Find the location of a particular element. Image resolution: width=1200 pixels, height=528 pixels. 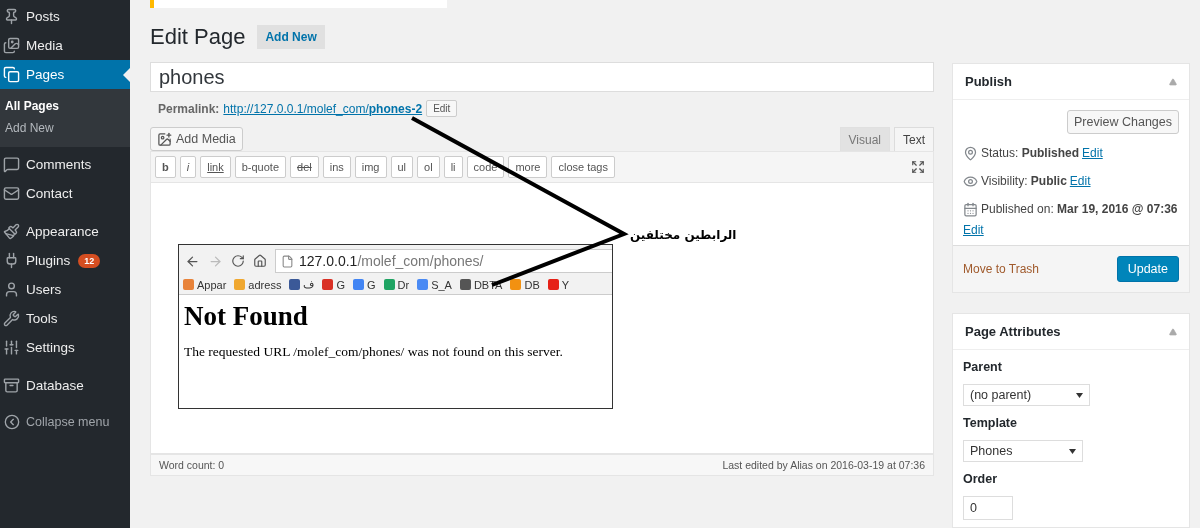

quicktag-button: b-quote is located at coordinates (260, 167).